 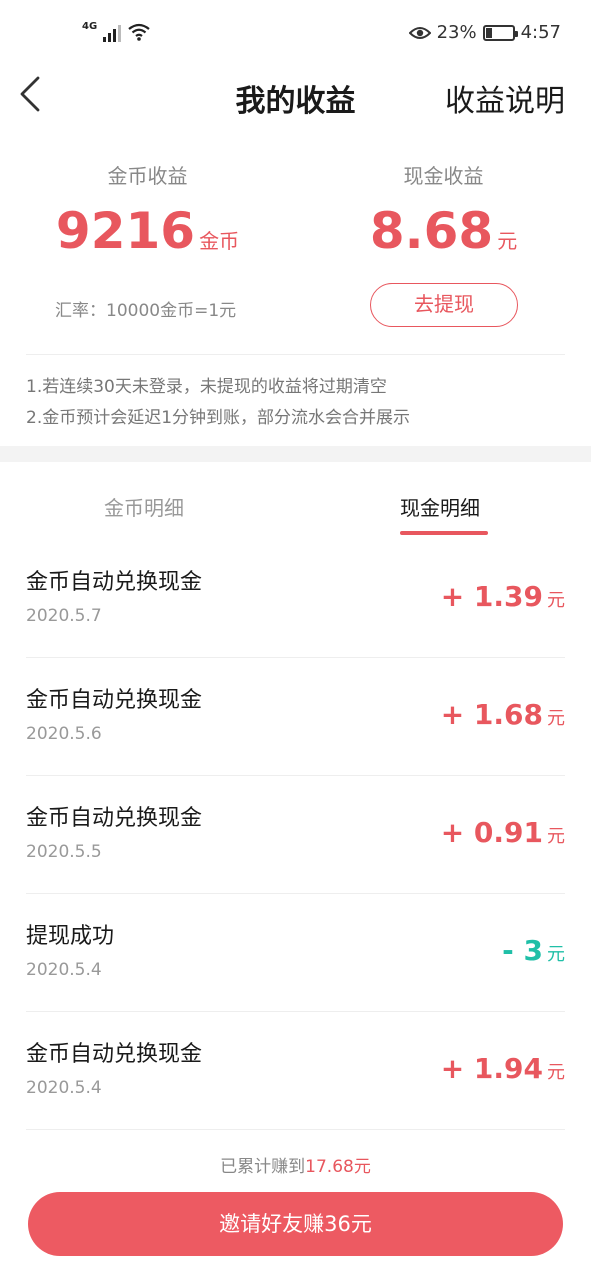 What do you see at coordinates (488, 32) in the screenshot?
I see `battery-level-fill` at bounding box center [488, 32].